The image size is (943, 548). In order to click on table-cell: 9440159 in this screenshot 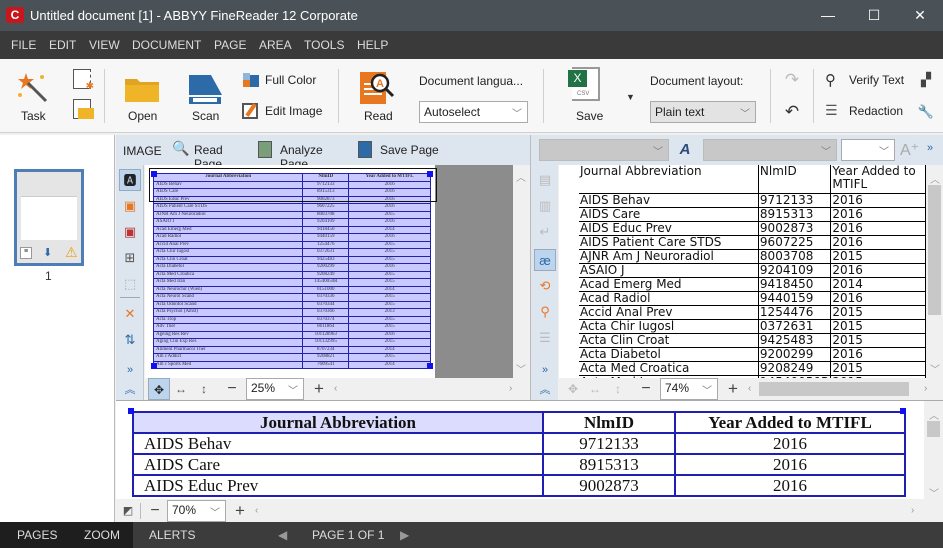, I will do `click(795, 298)`.